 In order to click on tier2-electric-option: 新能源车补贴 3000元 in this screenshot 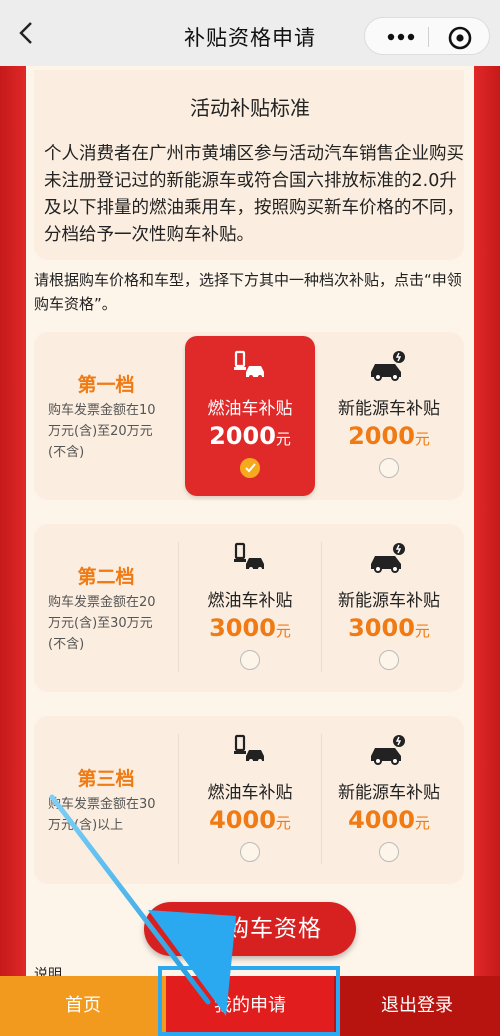, I will do `click(389, 608)`.